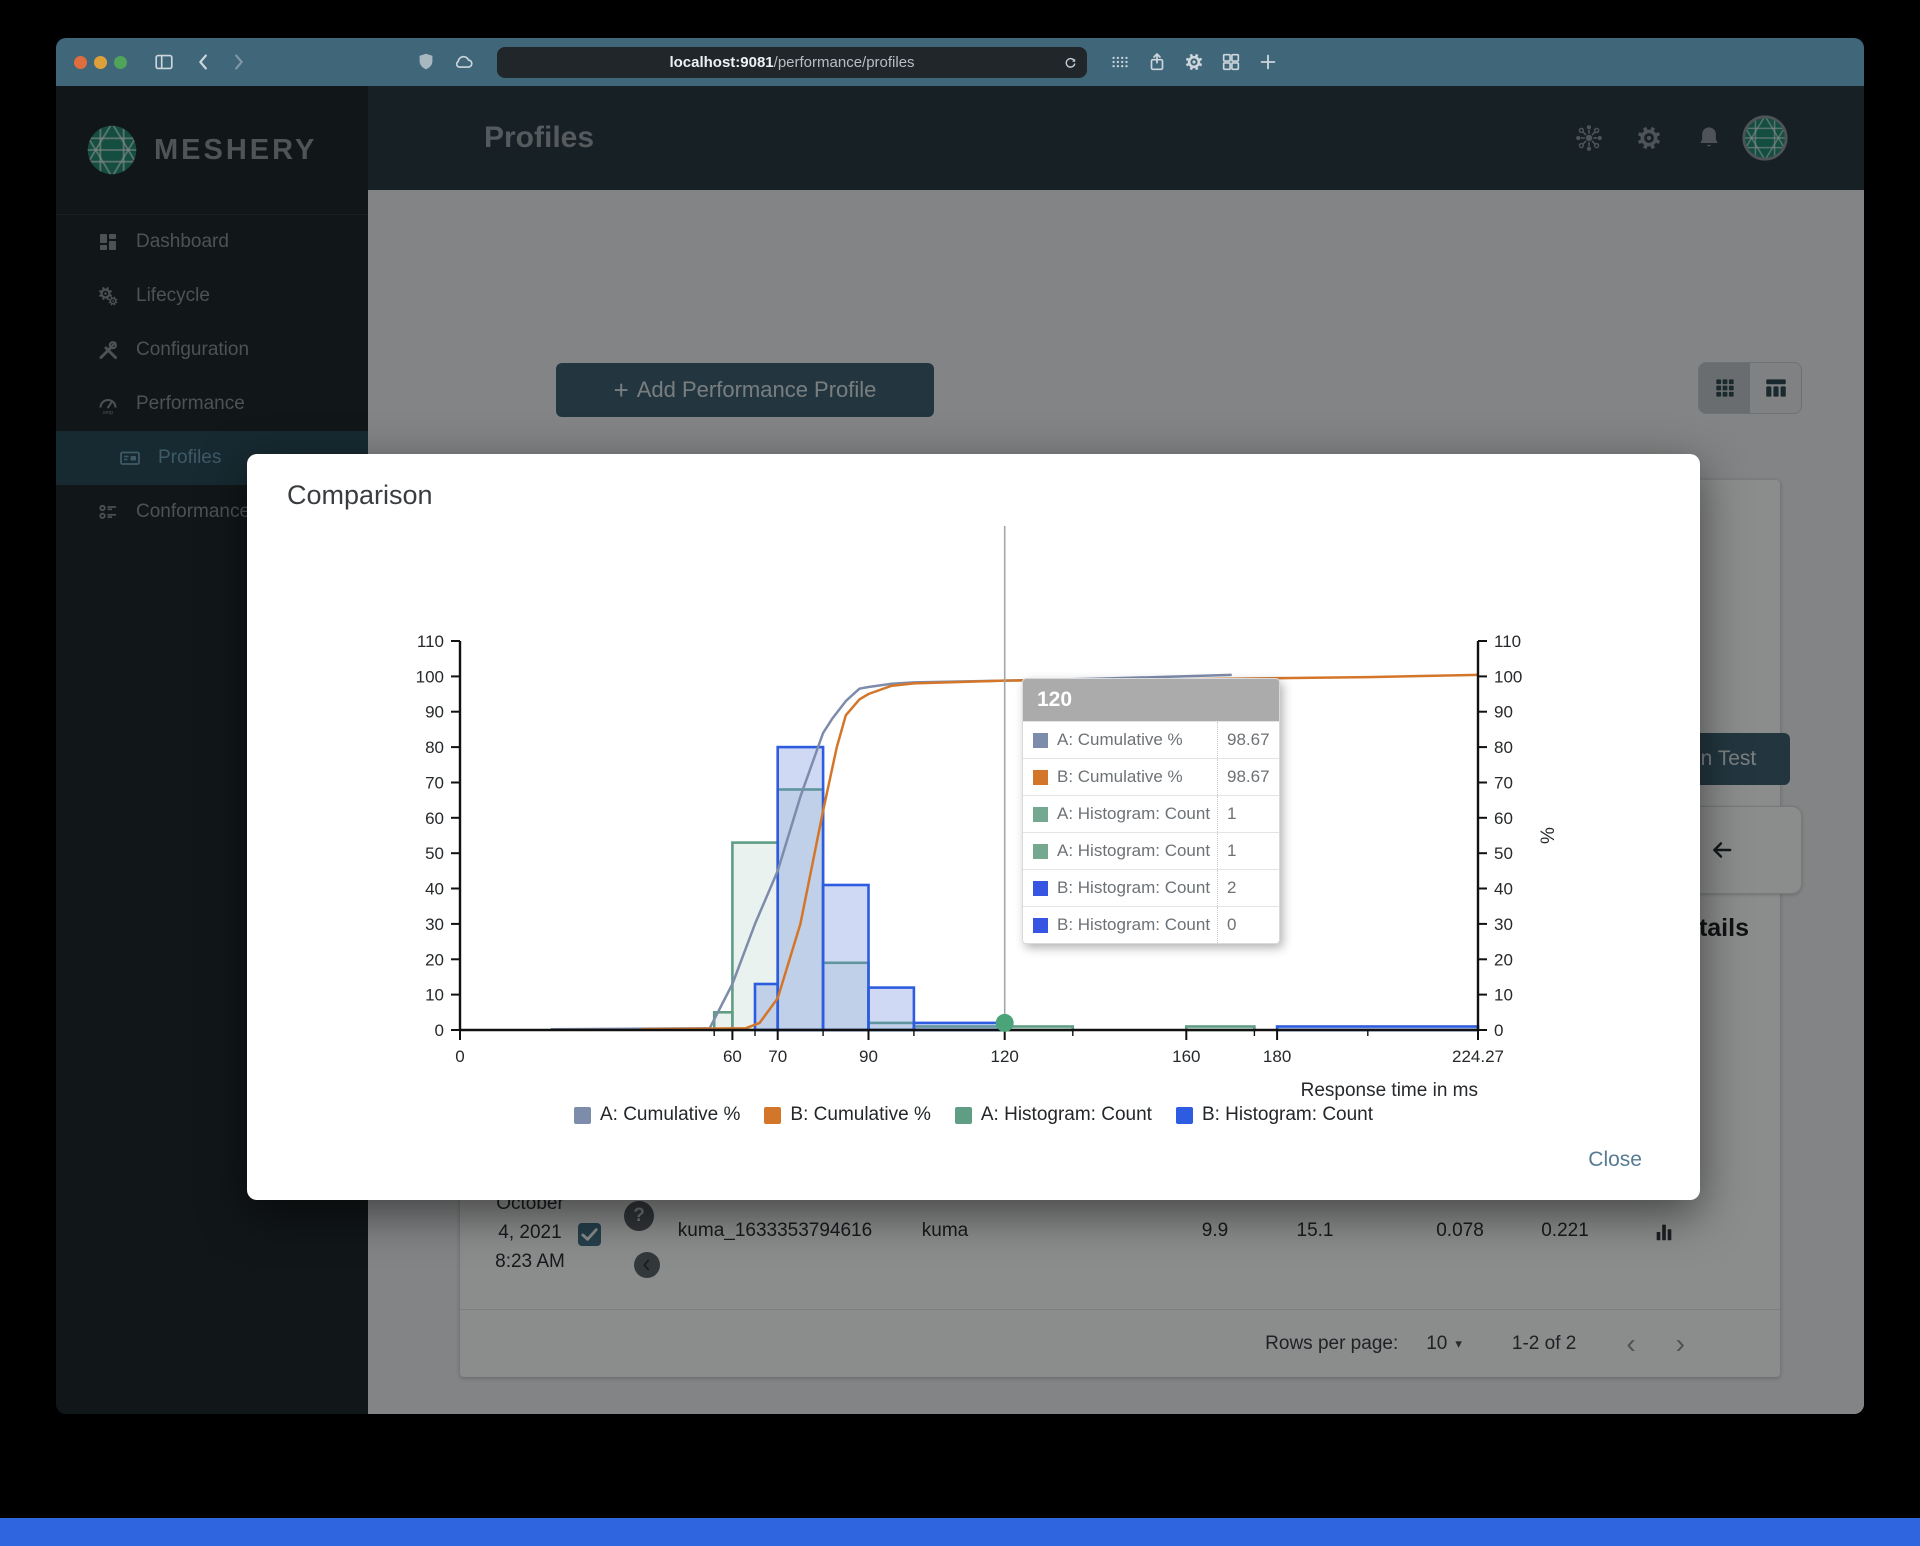  I want to click on legend-item: B: Histogram: Count, so click(1274, 1115).